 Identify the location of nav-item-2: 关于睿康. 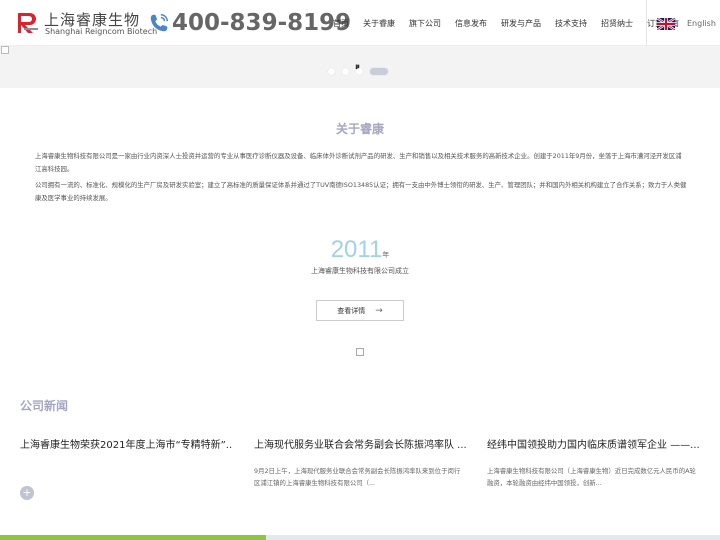
(379, 23).